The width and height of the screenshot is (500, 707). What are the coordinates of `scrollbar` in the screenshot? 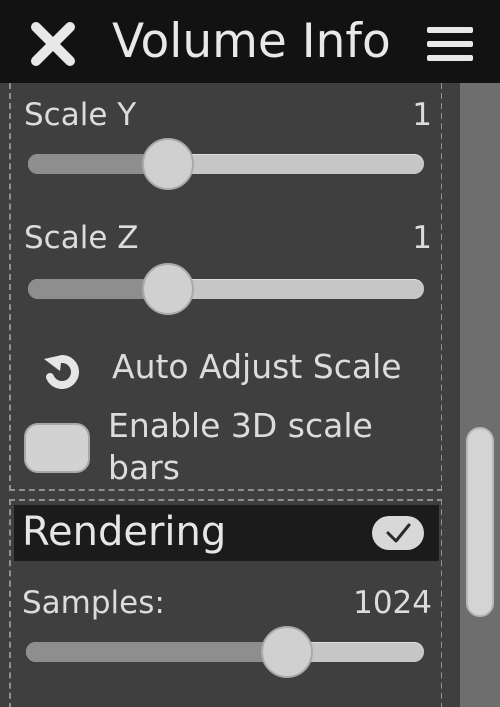 It's located at (480, 395).